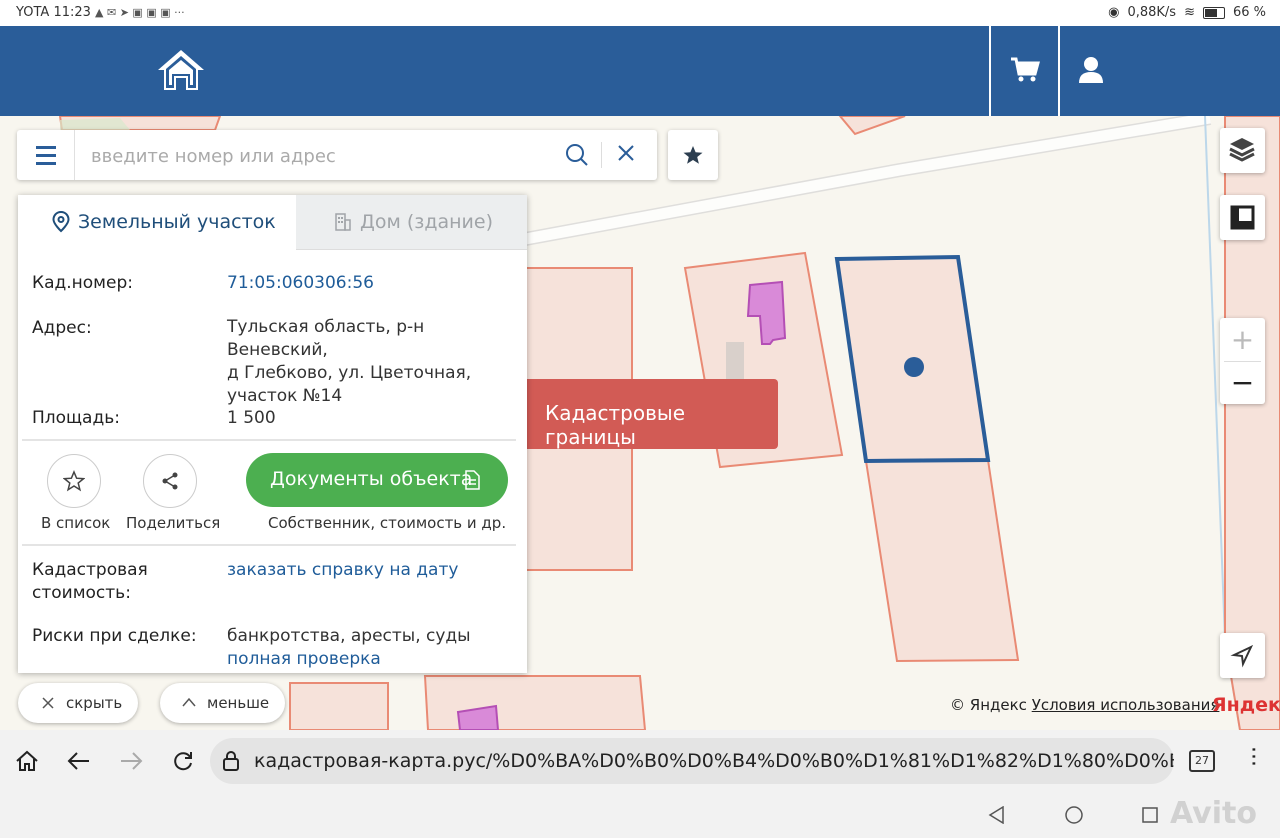  I want to click on tab-building: Дом (здание), so click(411, 222).